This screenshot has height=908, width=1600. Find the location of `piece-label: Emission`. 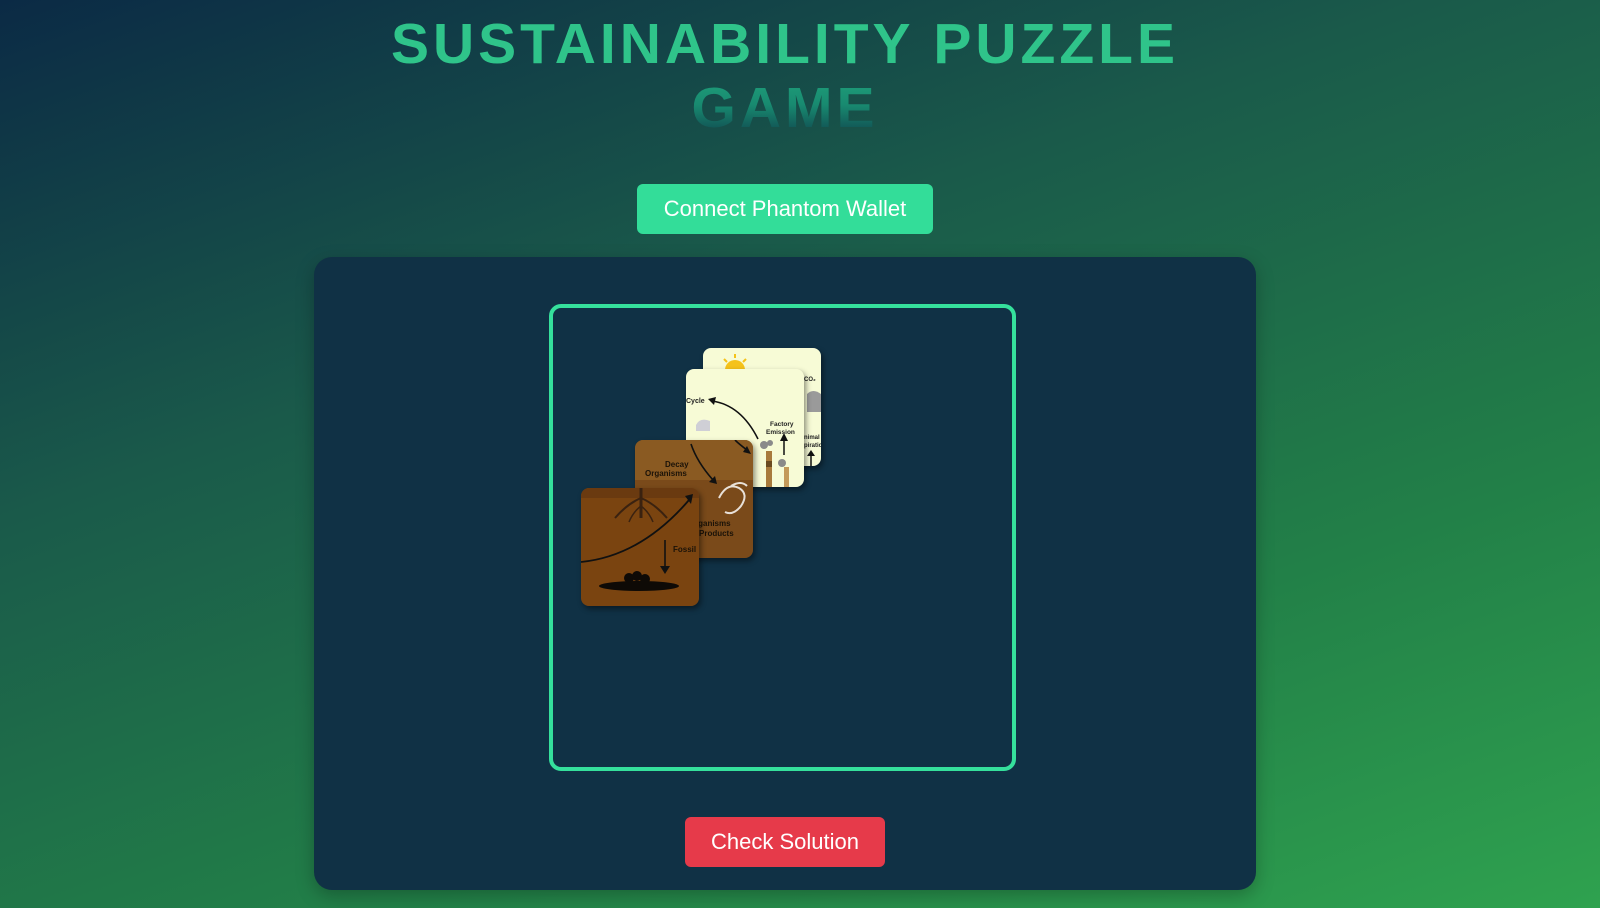

piece-label: Emission is located at coordinates (780, 432).